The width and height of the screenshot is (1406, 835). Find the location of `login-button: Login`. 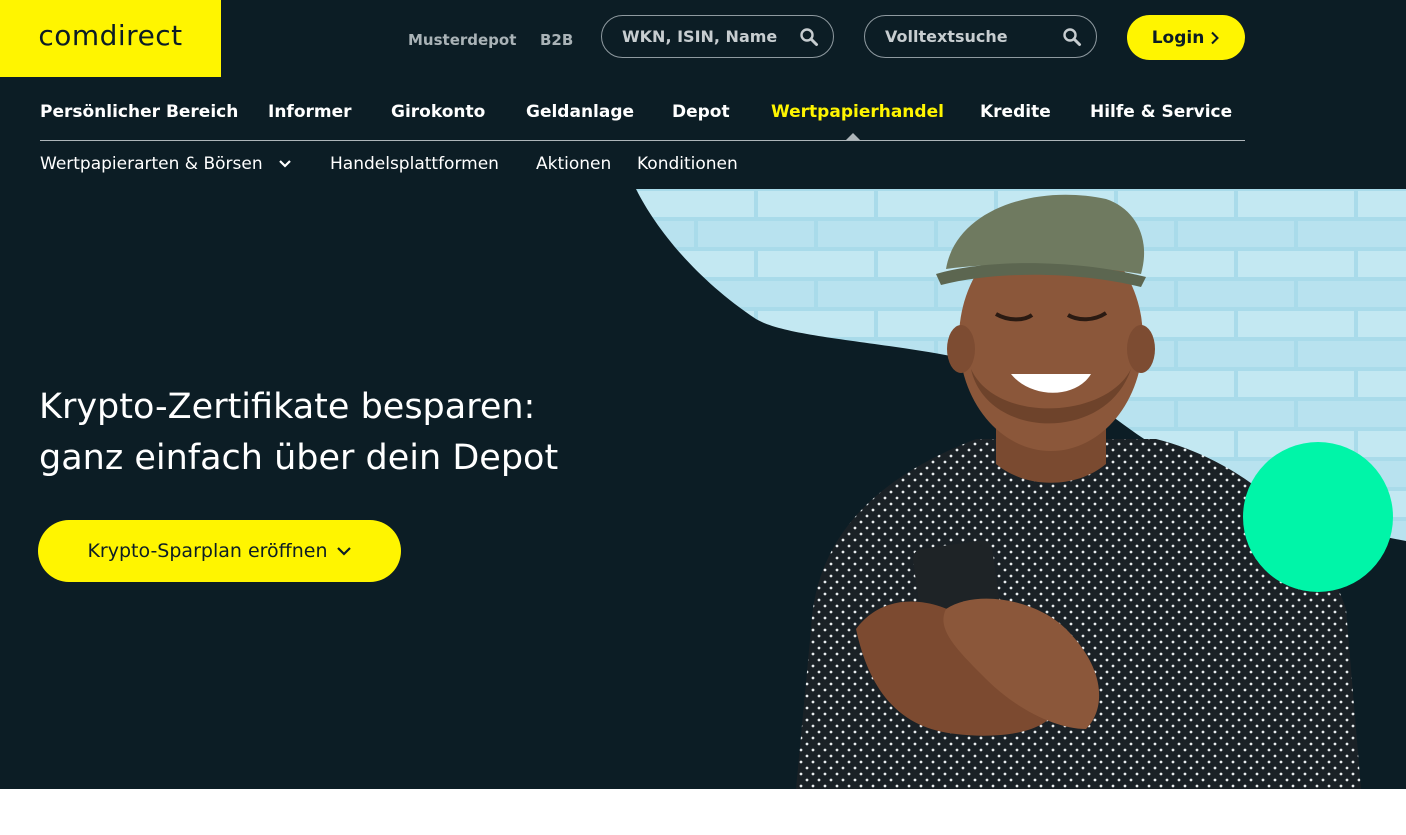

login-button: Login is located at coordinates (1186, 37).